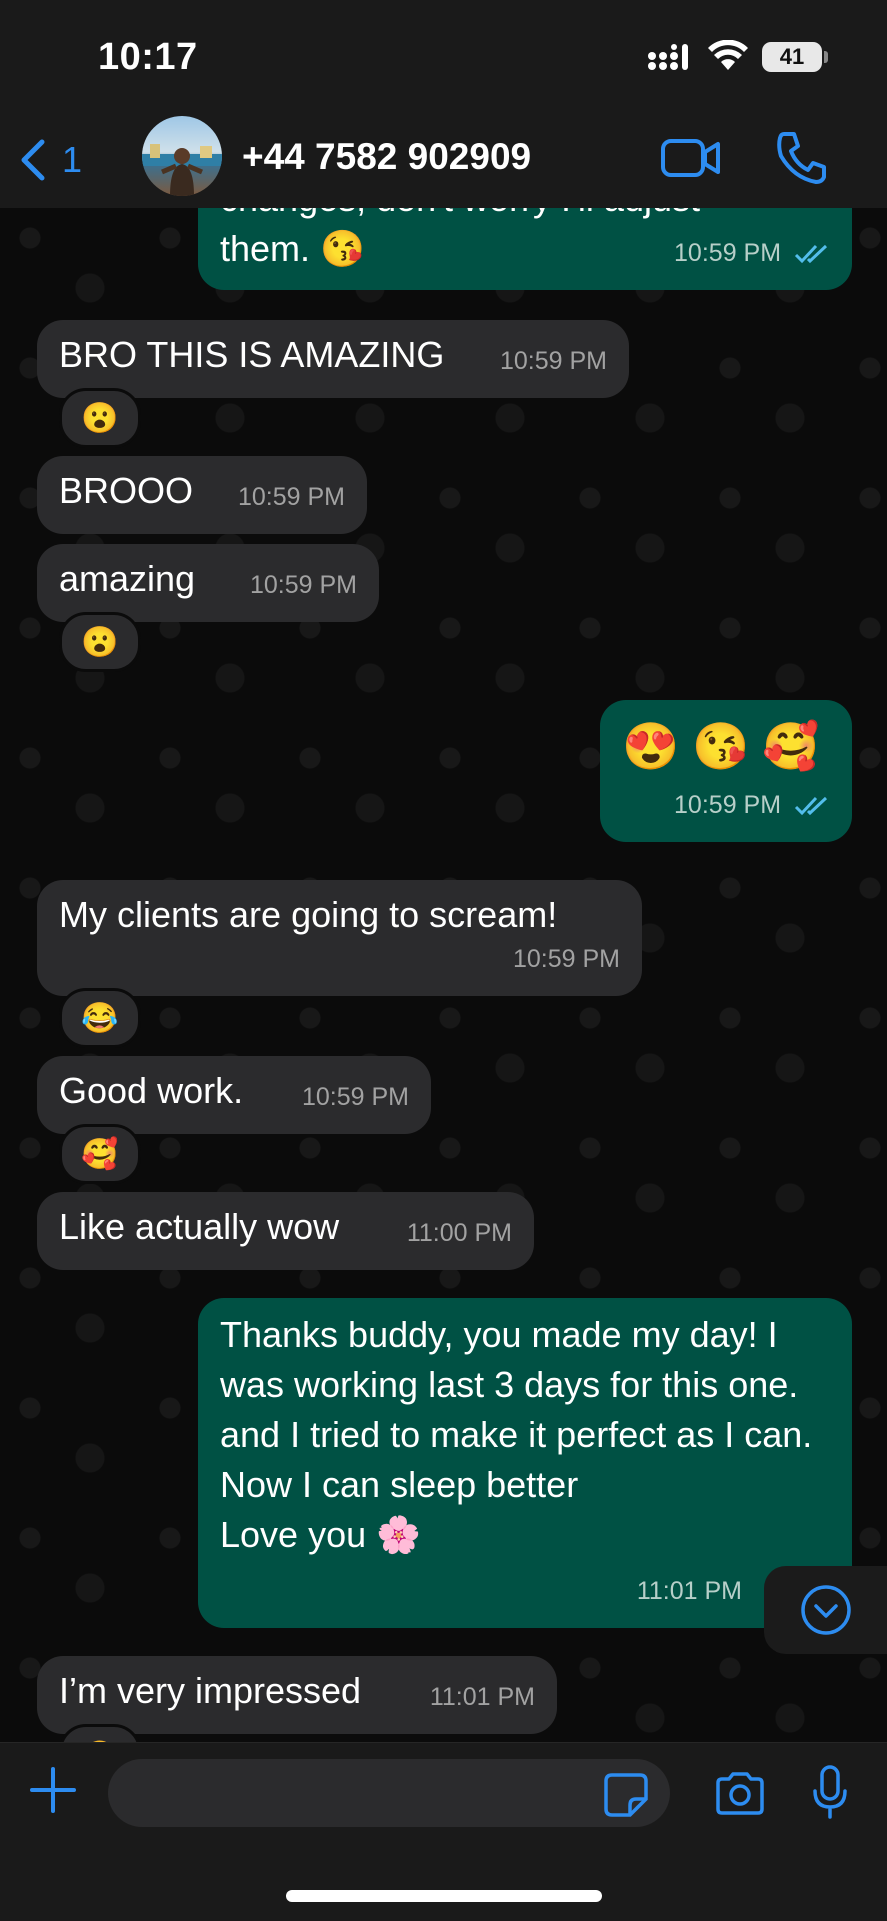 The width and height of the screenshot is (887, 1921). What do you see at coordinates (444, 1896) in the screenshot?
I see `home-indicator` at bounding box center [444, 1896].